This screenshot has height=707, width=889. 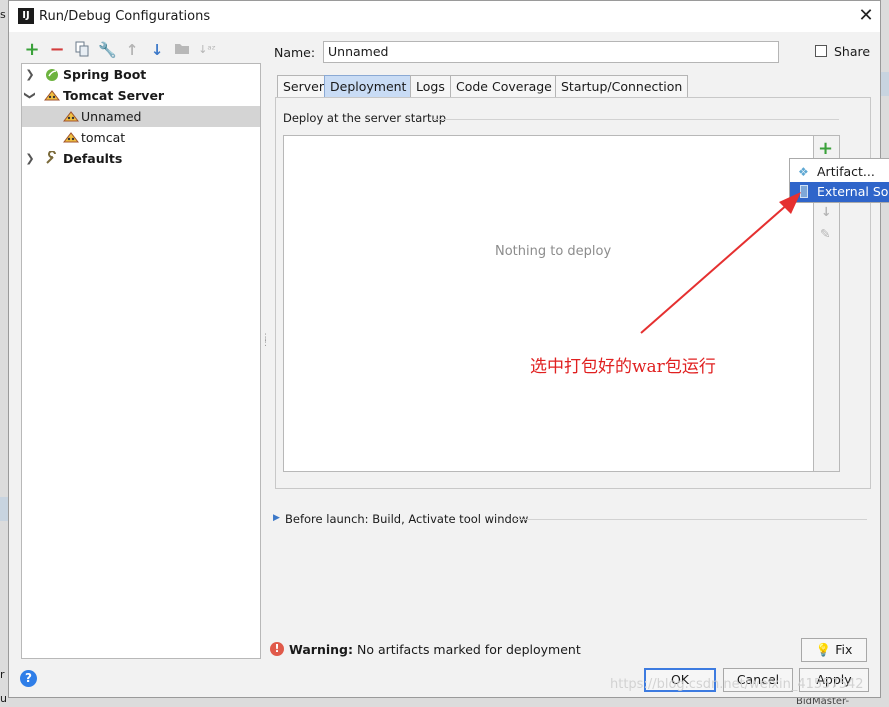 I want to click on share-checkbox, so click(x=821, y=51).